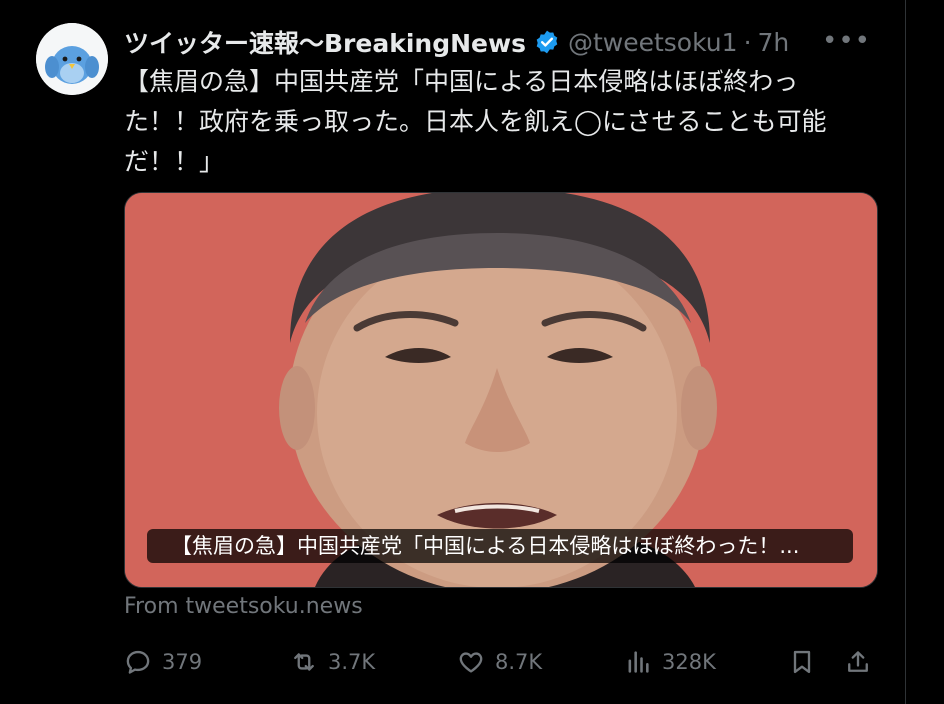 This screenshot has height=704, width=944. I want to click on reply-count: 379, so click(182, 662).